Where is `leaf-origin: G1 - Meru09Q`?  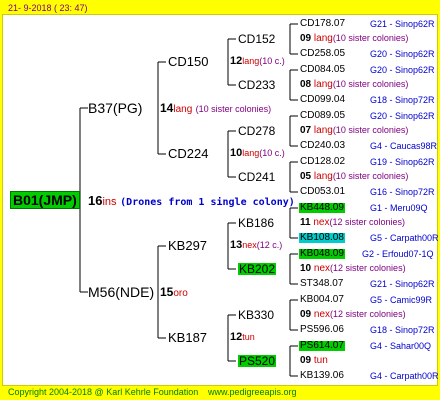 leaf-origin: G1 - Meru09Q is located at coordinates (399, 208).